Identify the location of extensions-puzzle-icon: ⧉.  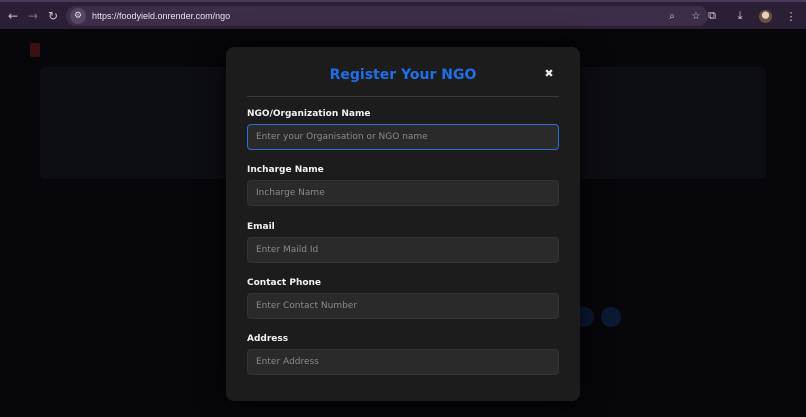
(712, 16).